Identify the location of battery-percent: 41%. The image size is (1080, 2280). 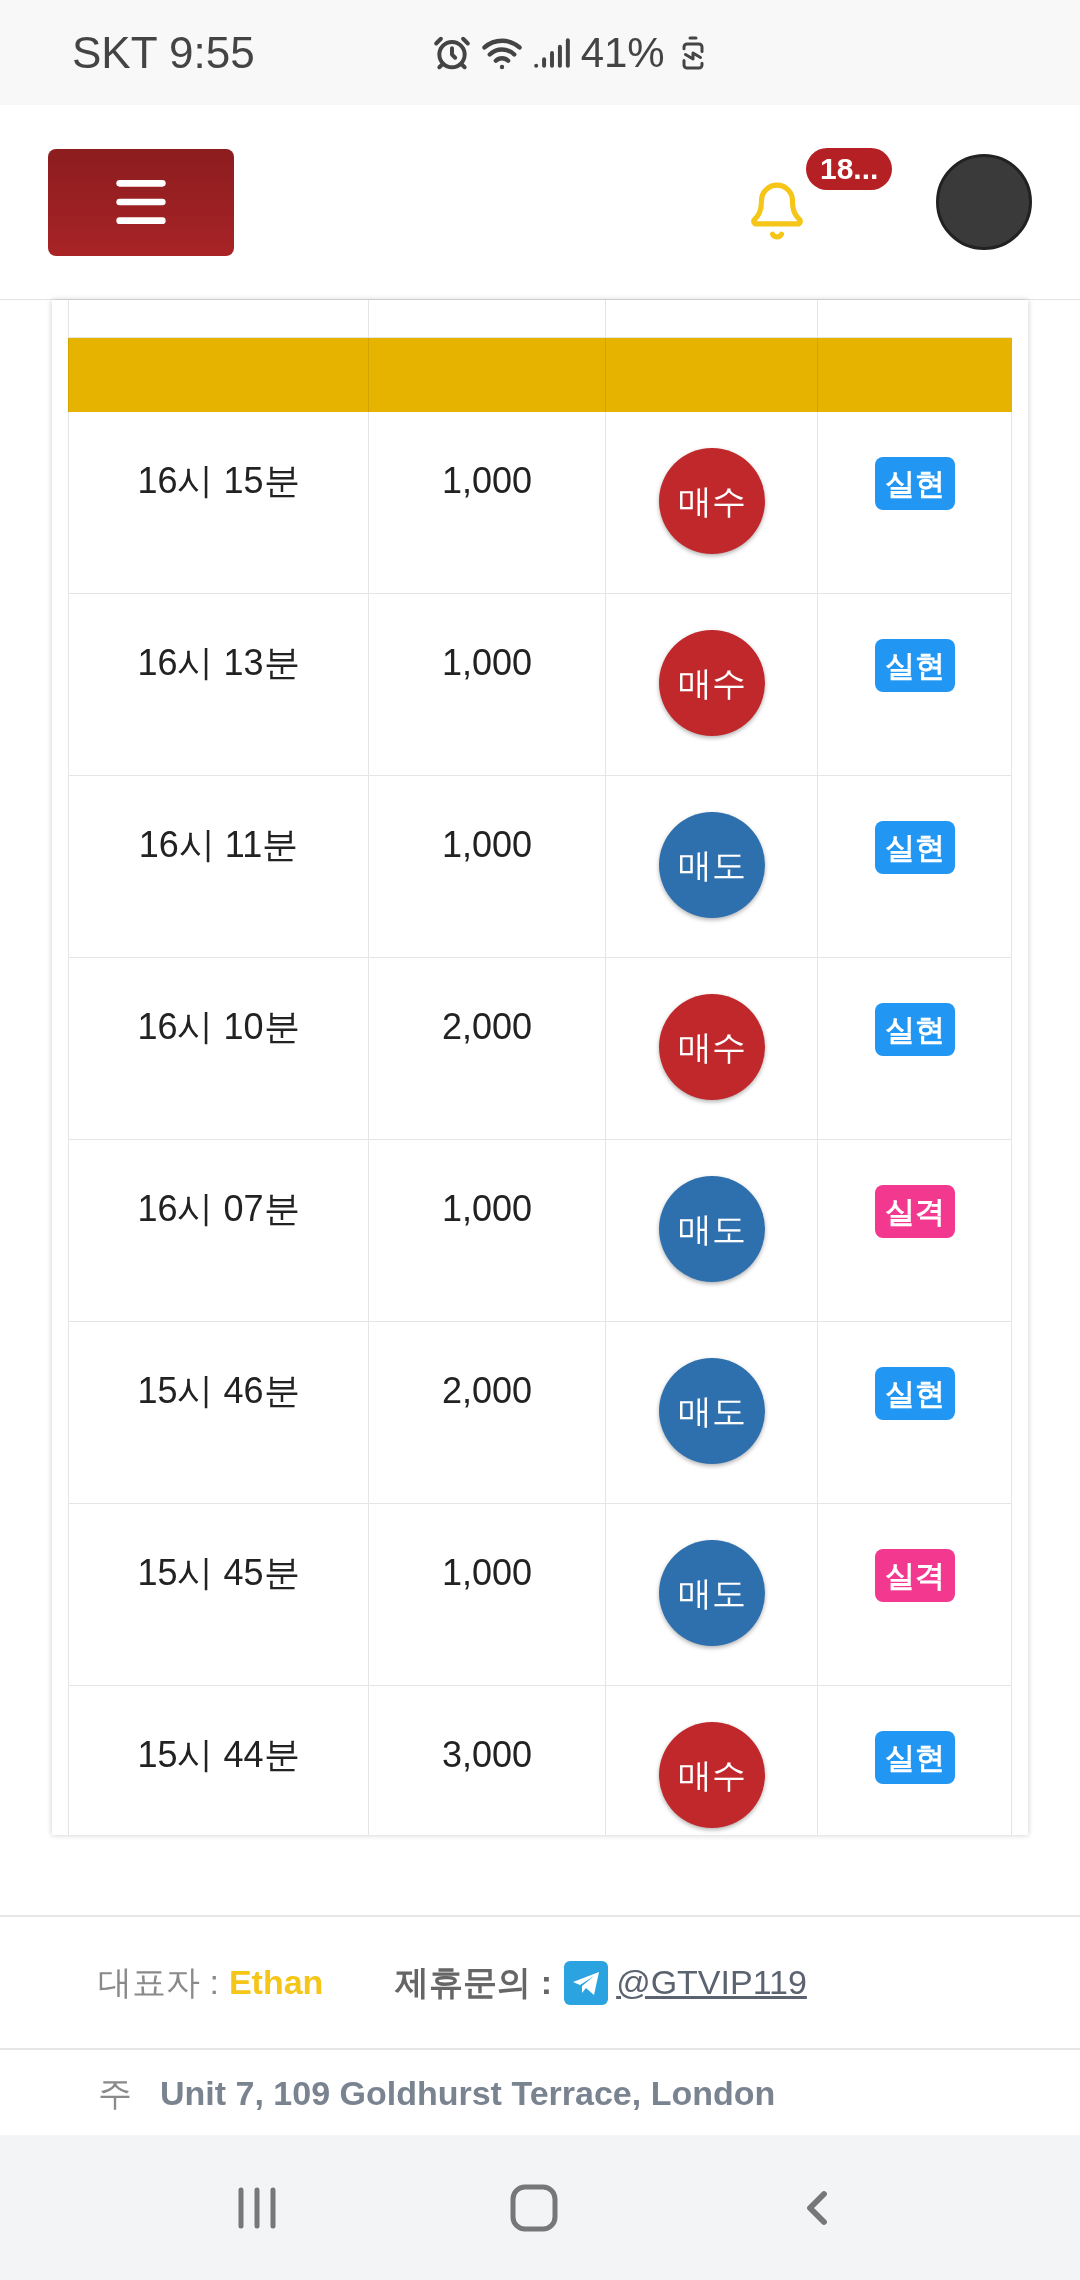
(622, 53).